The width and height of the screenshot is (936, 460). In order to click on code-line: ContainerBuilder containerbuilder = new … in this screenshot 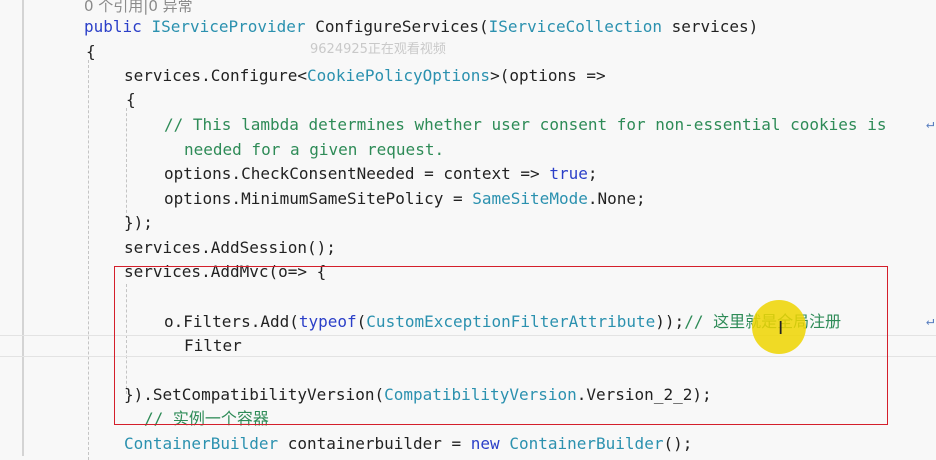, I will do `click(408, 444)`.